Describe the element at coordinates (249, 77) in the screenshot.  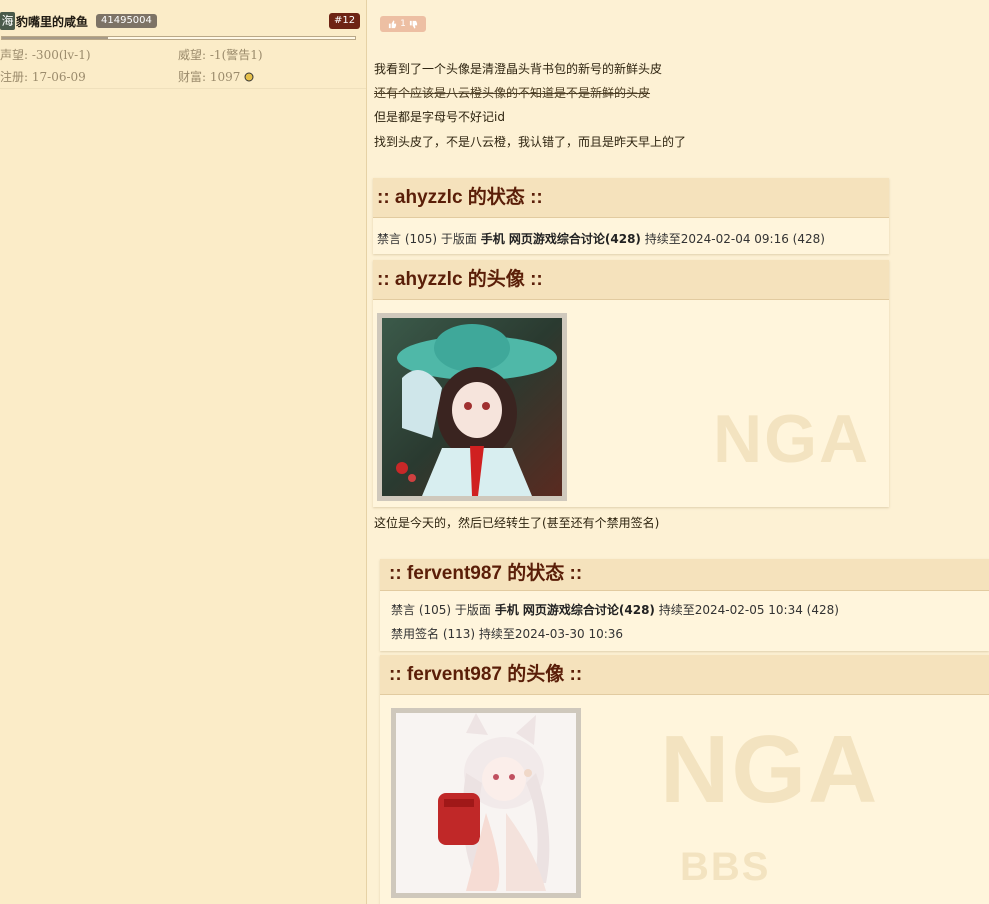
I see `coin-icon` at that location.